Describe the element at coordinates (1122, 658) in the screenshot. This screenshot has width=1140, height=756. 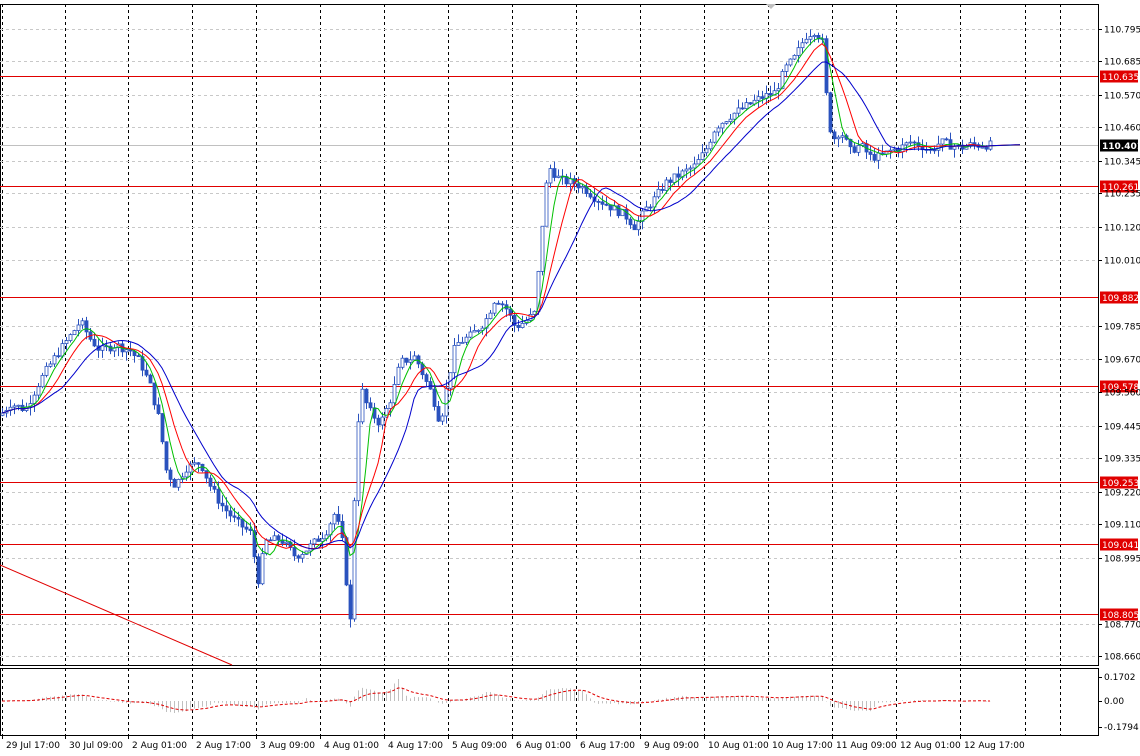
I see `y-tick-label: 108.660` at that location.